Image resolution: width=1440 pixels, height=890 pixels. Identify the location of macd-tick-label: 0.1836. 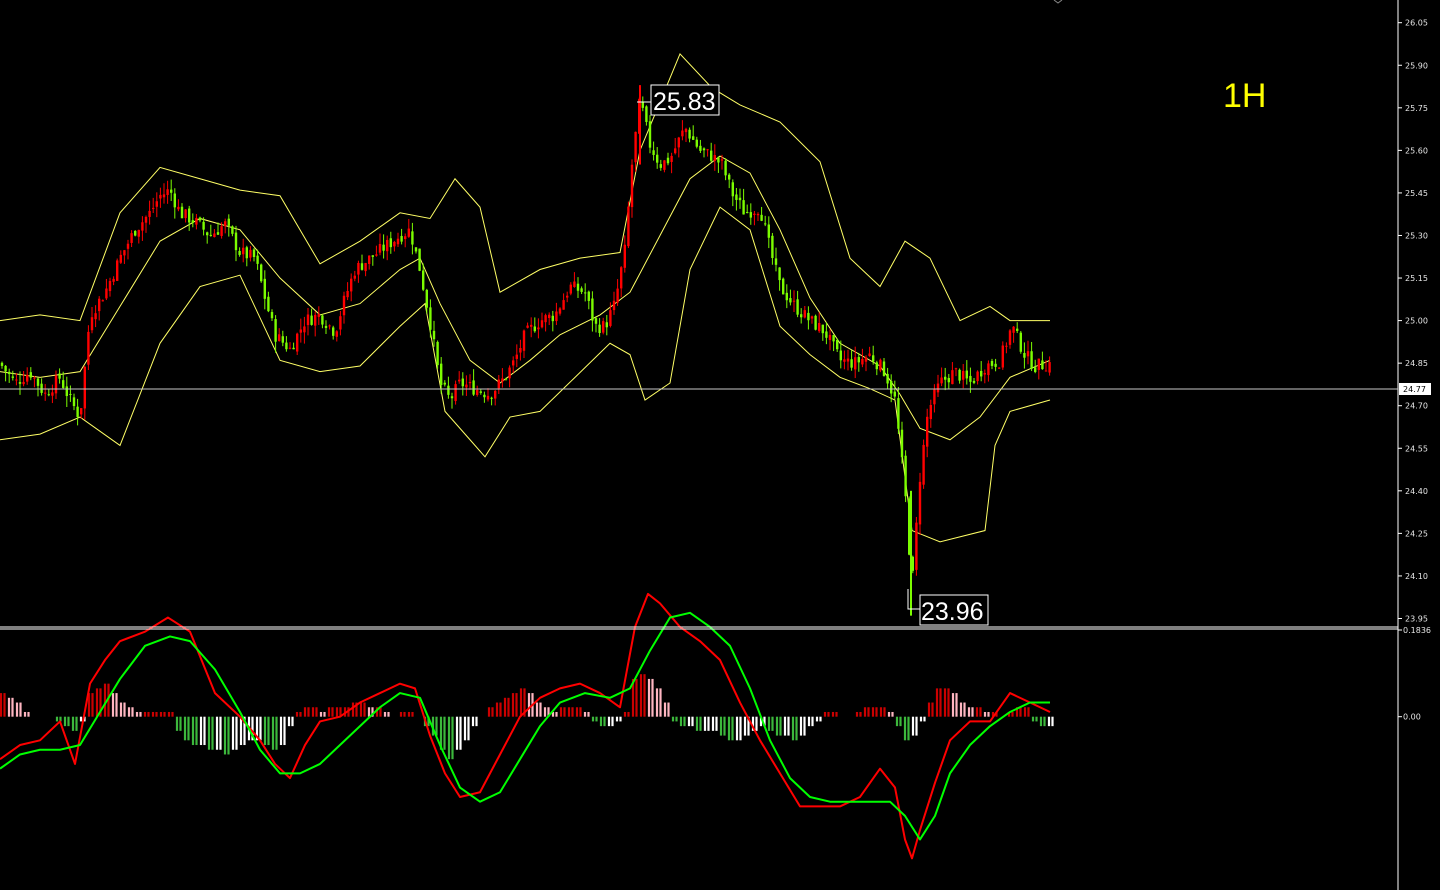
(1417, 630).